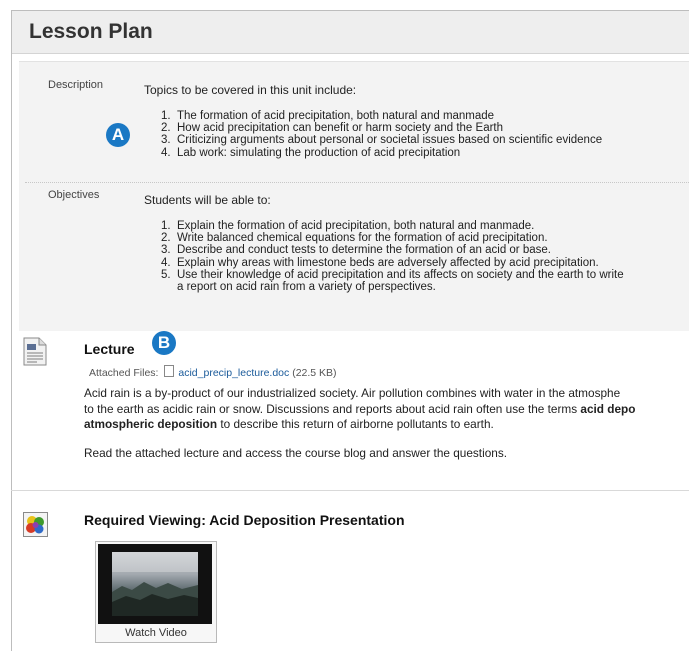 Image resolution: width=689 pixels, height=651 pixels. What do you see at coordinates (314, 373) in the screenshot?
I see `file-size: (22.5 KB)` at bounding box center [314, 373].